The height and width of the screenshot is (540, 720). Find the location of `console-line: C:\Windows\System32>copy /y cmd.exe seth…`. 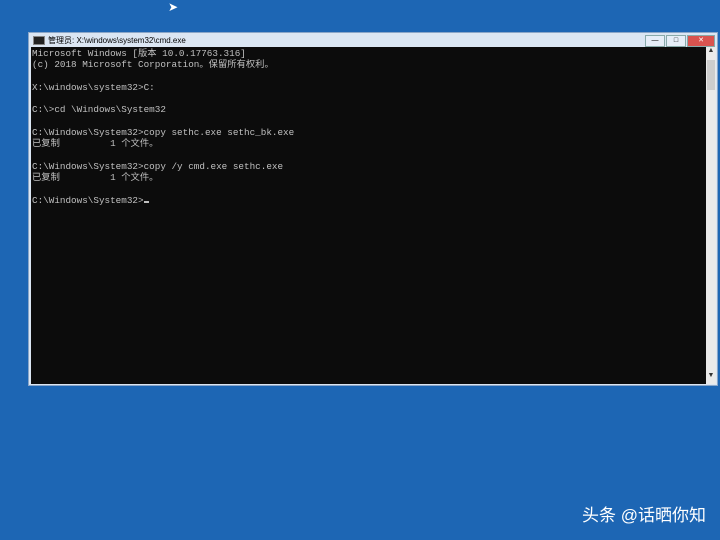

console-line: C:\Windows\System32>copy /y cmd.exe seth… is located at coordinates (158, 166).